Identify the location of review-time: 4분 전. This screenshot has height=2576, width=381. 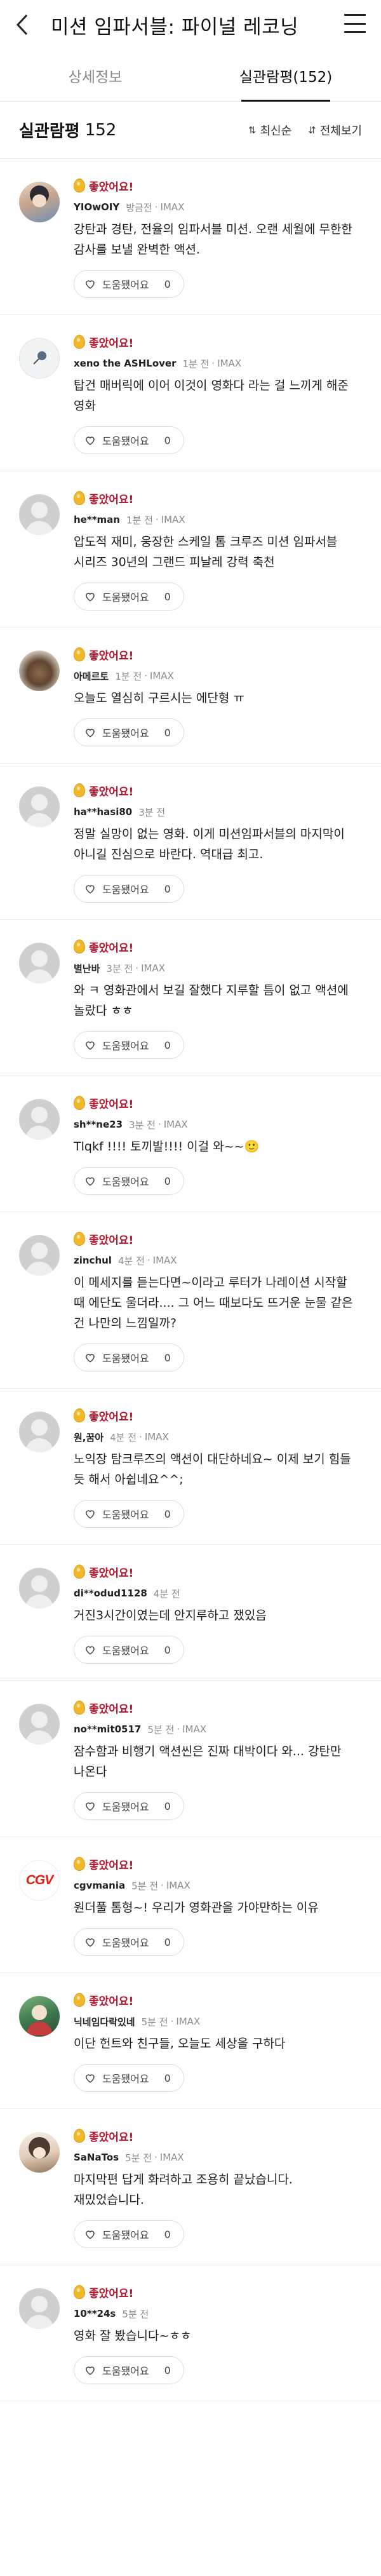
(166, 1594).